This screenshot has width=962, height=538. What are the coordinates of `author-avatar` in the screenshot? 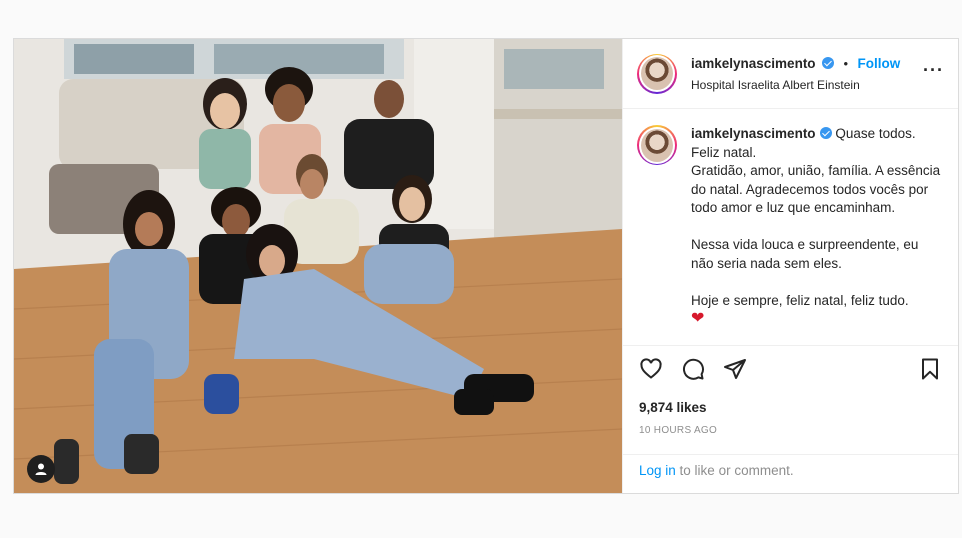 It's located at (657, 73).